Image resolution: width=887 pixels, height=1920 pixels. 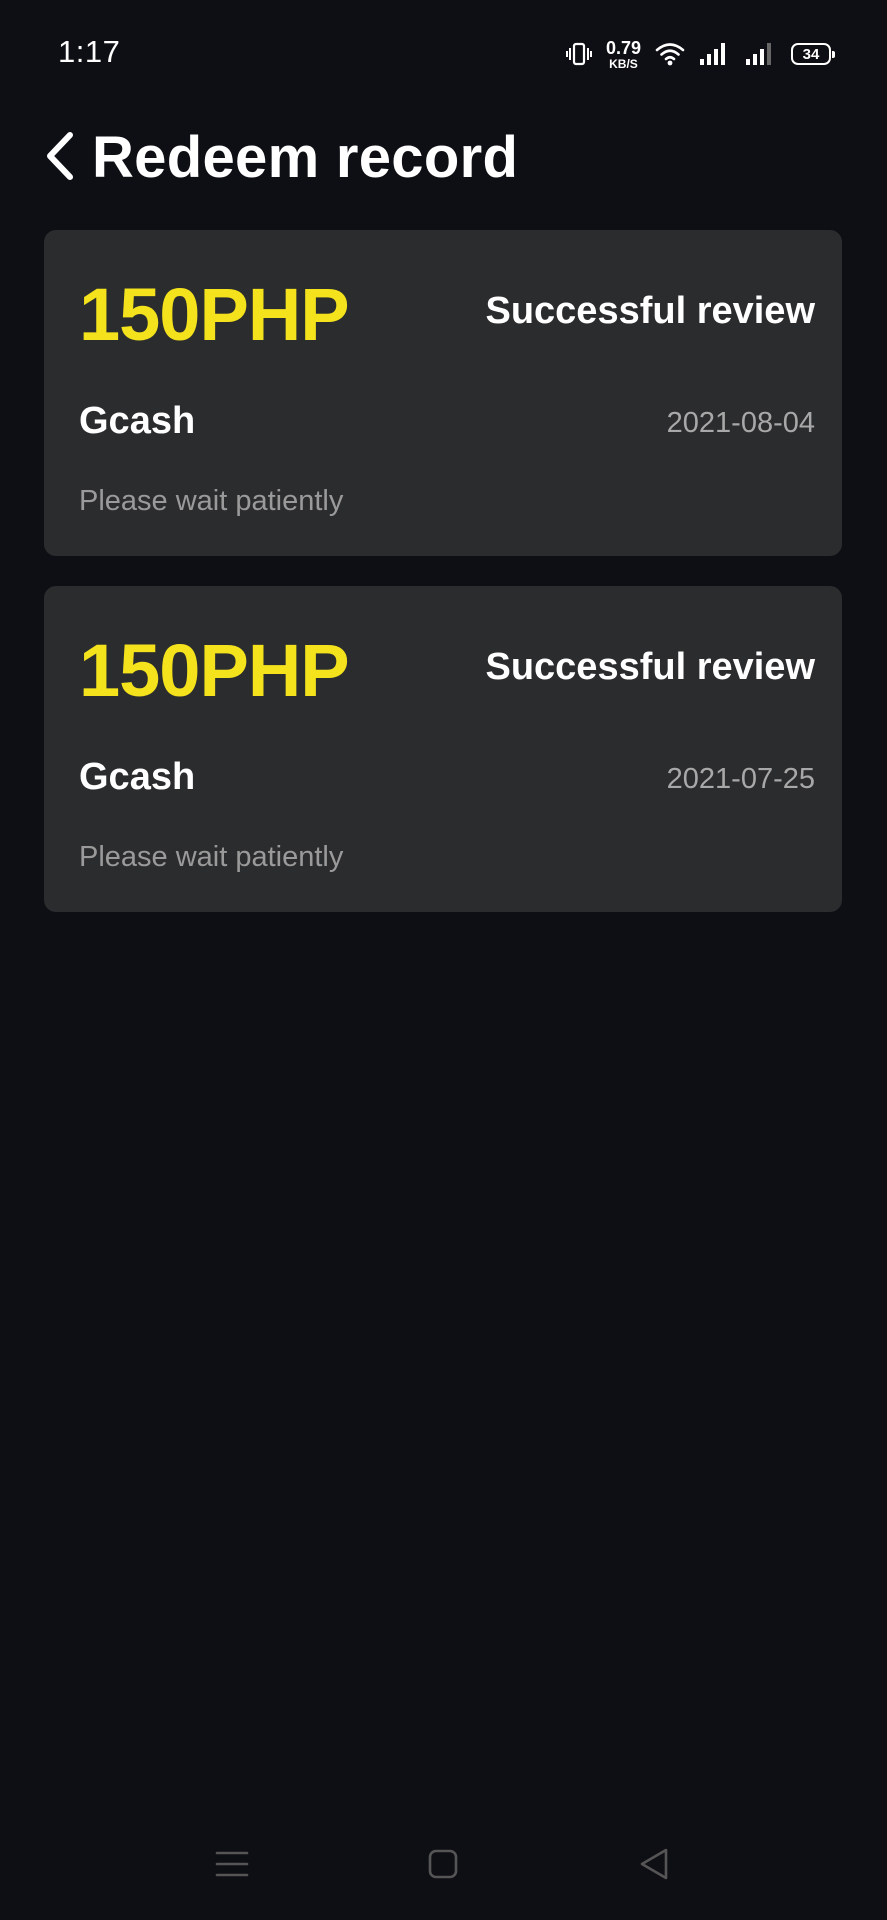 What do you see at coordinates (305, 157) in the screenshot?
I see `page-title: Redeem record` at bounding box center [305, 157].